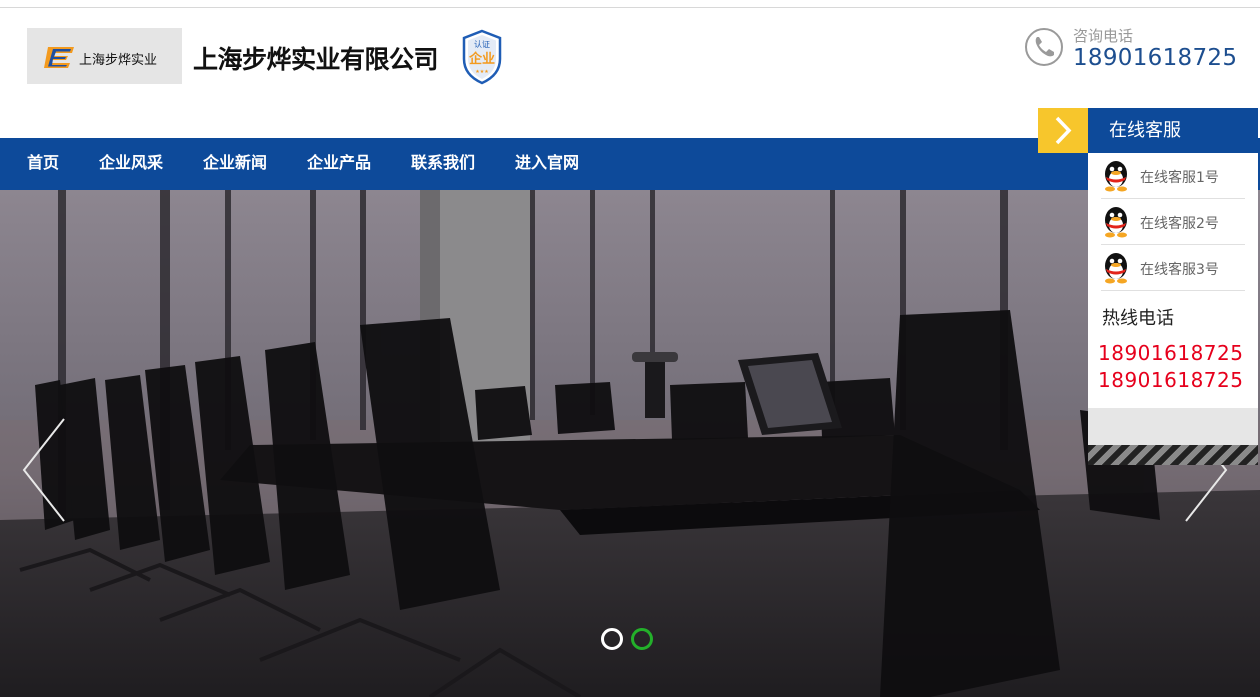  I want to click on carousel-indicators, so click(630, 640).